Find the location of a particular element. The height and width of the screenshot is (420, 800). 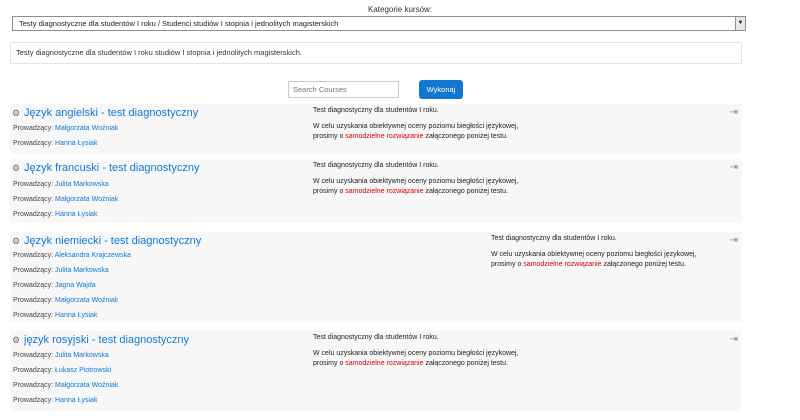

teacher-link: Łukasz Piotrowski is located at coordinates (83, 370).